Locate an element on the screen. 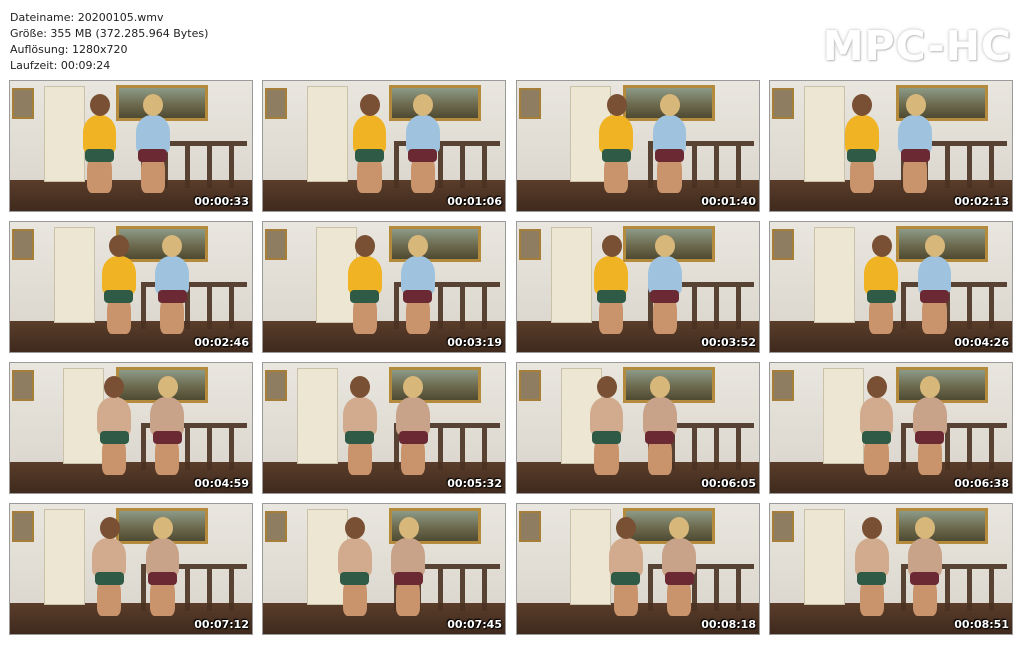  video-thumbnail: 00:08:18 is located at coordinates (638, 569).